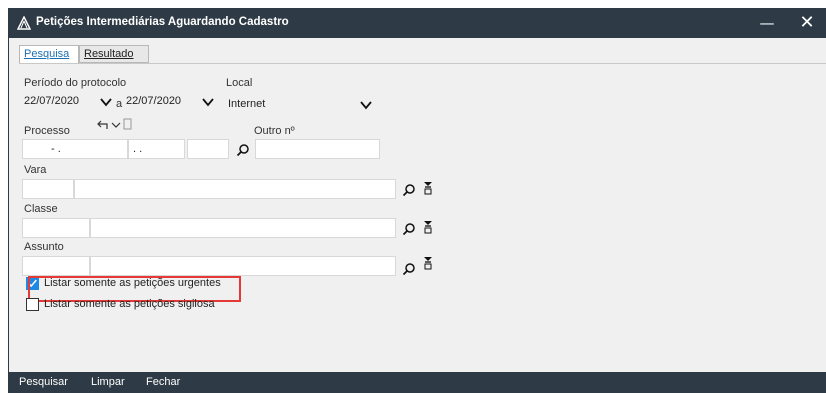 The image size is (826, 393). I want to click on processo-digit-value: . ., so click(138, 149).